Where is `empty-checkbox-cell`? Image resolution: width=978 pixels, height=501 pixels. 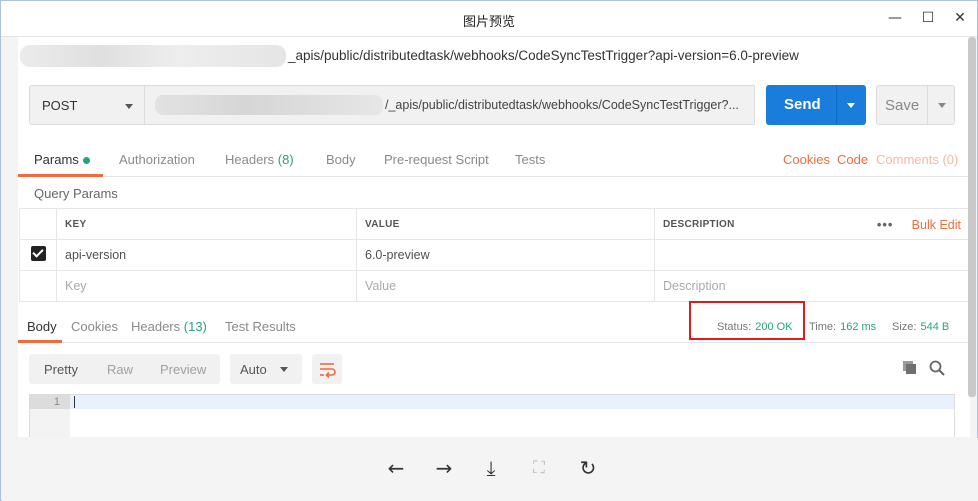 empty-checkbox-cell is located at coordinates (38, 286).